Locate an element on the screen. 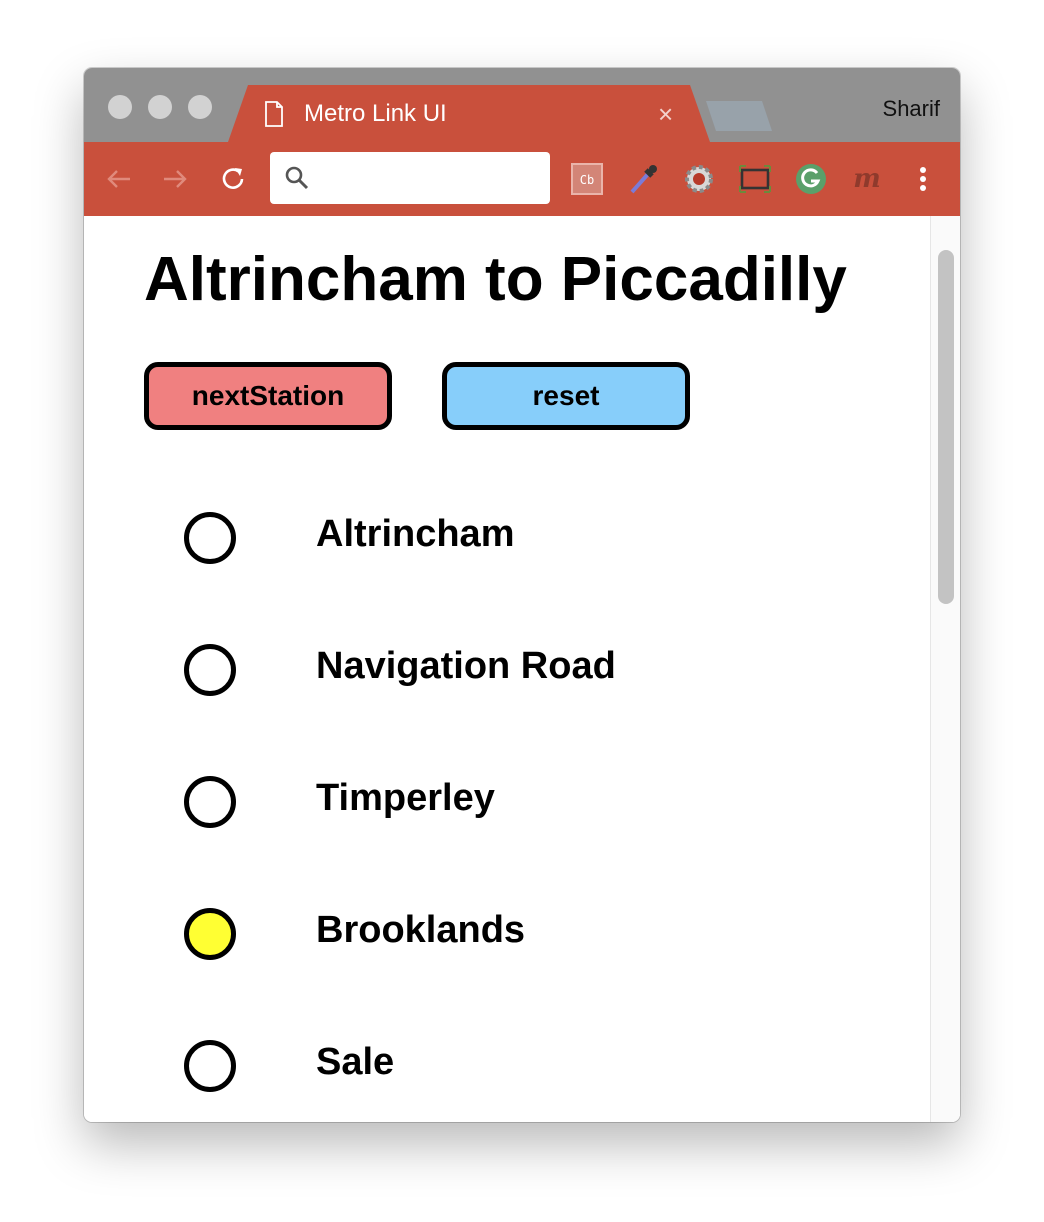 The width and height of the screenshot is (1044, 1222). vertical-scrollbar is located at coordinates (945, 669).